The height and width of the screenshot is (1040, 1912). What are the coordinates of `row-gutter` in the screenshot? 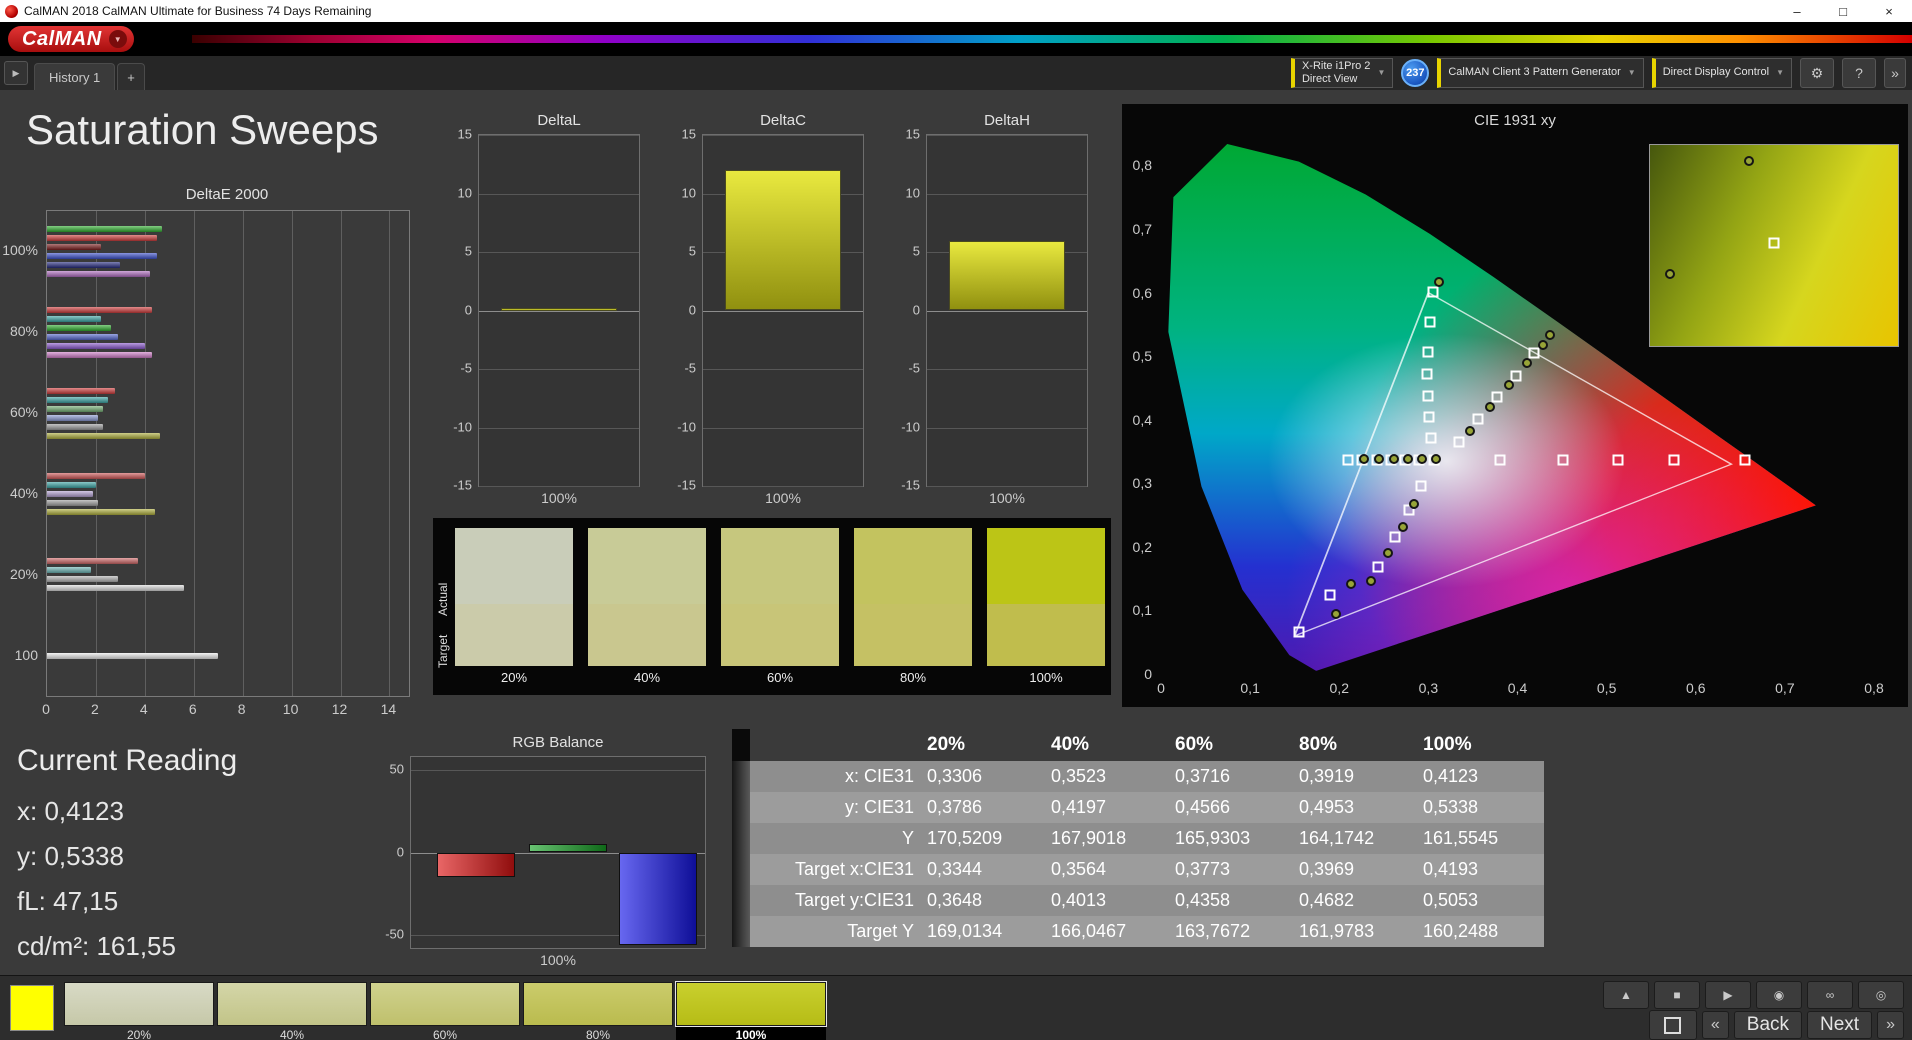 It's located at (741, 900).